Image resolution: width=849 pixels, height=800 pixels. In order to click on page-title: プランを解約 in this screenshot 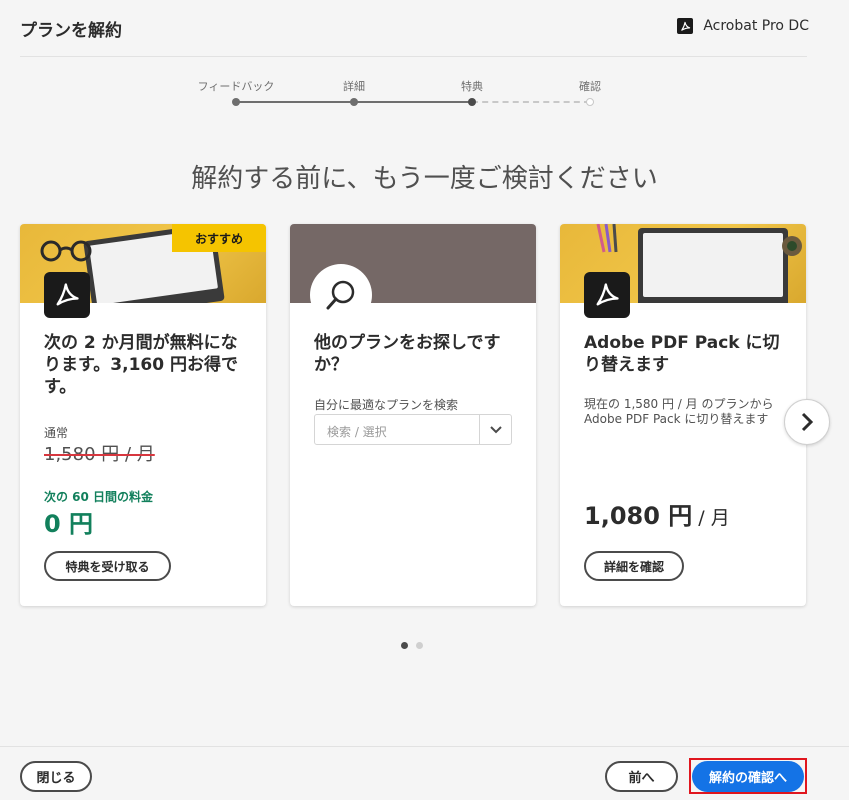, I will do `click(71, 31)`.